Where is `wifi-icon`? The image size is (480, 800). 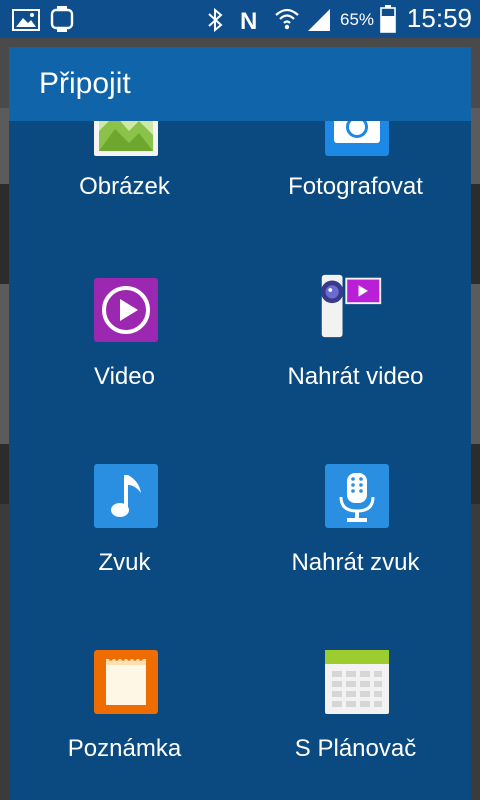 wifi-icon is located at coordinates (287, 19).